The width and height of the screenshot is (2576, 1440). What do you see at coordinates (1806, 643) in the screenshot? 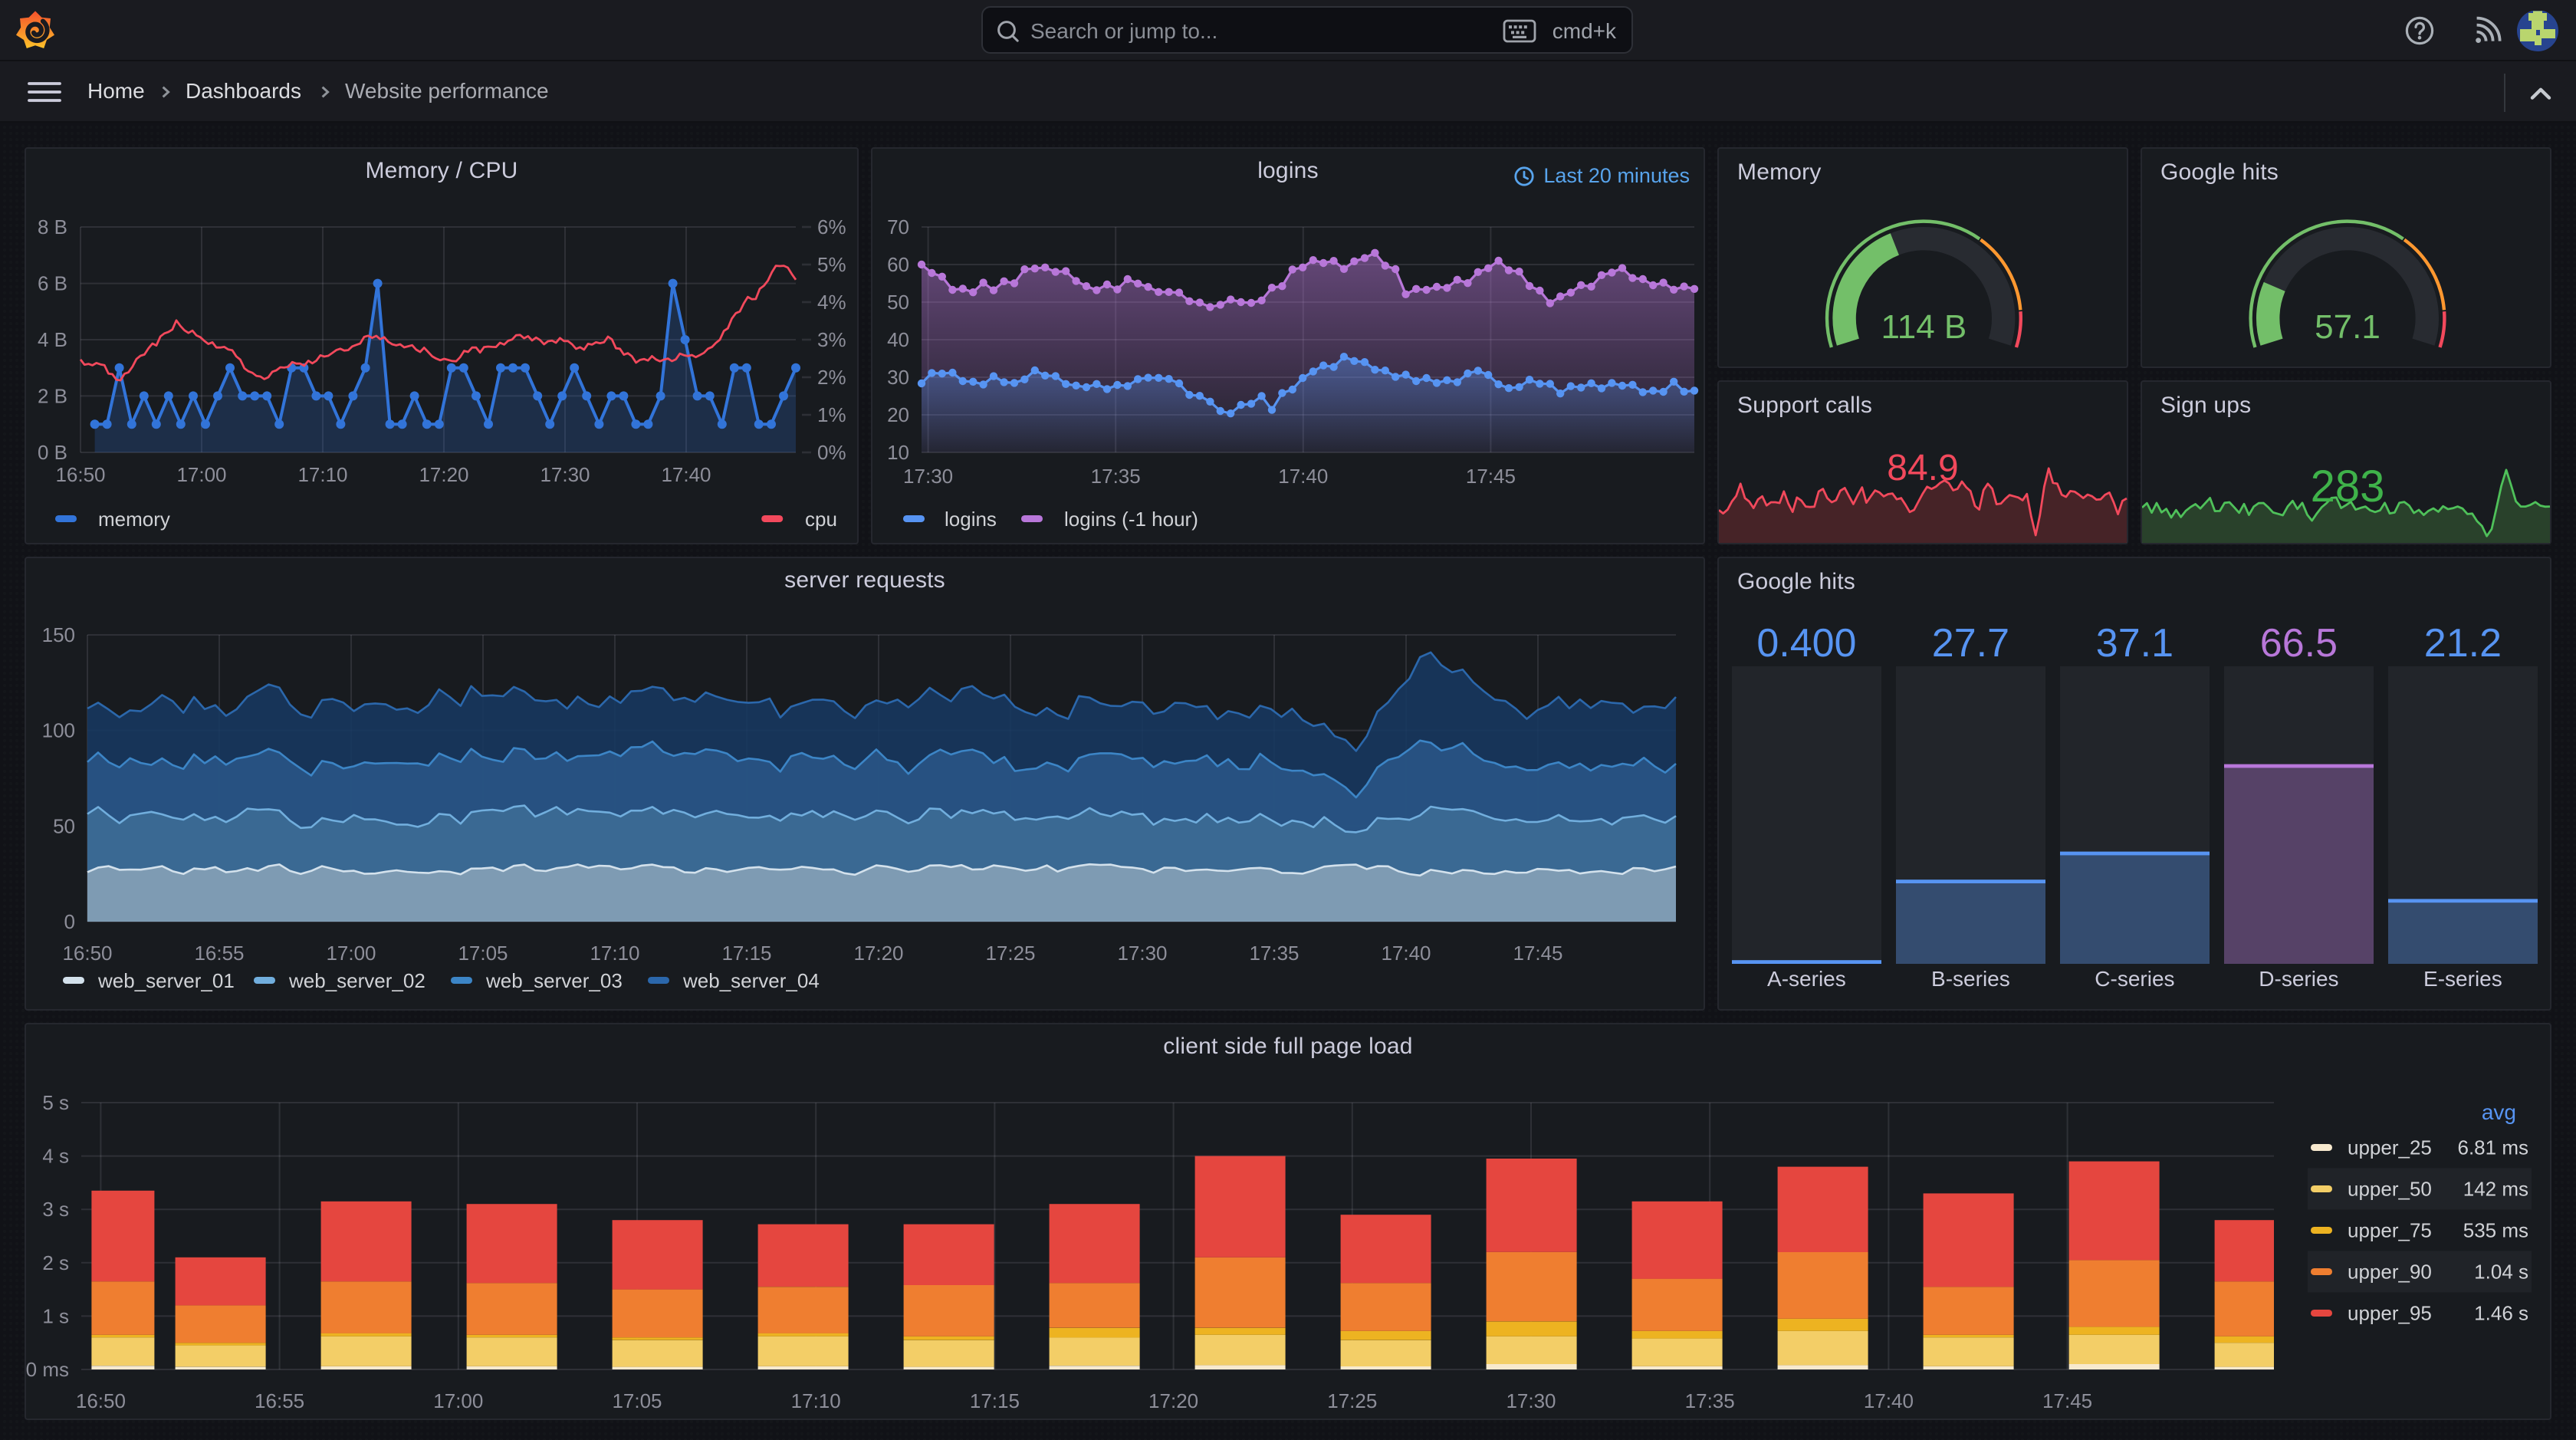
I see `svg-text: 0.400` at bounding box center [1806, 643].